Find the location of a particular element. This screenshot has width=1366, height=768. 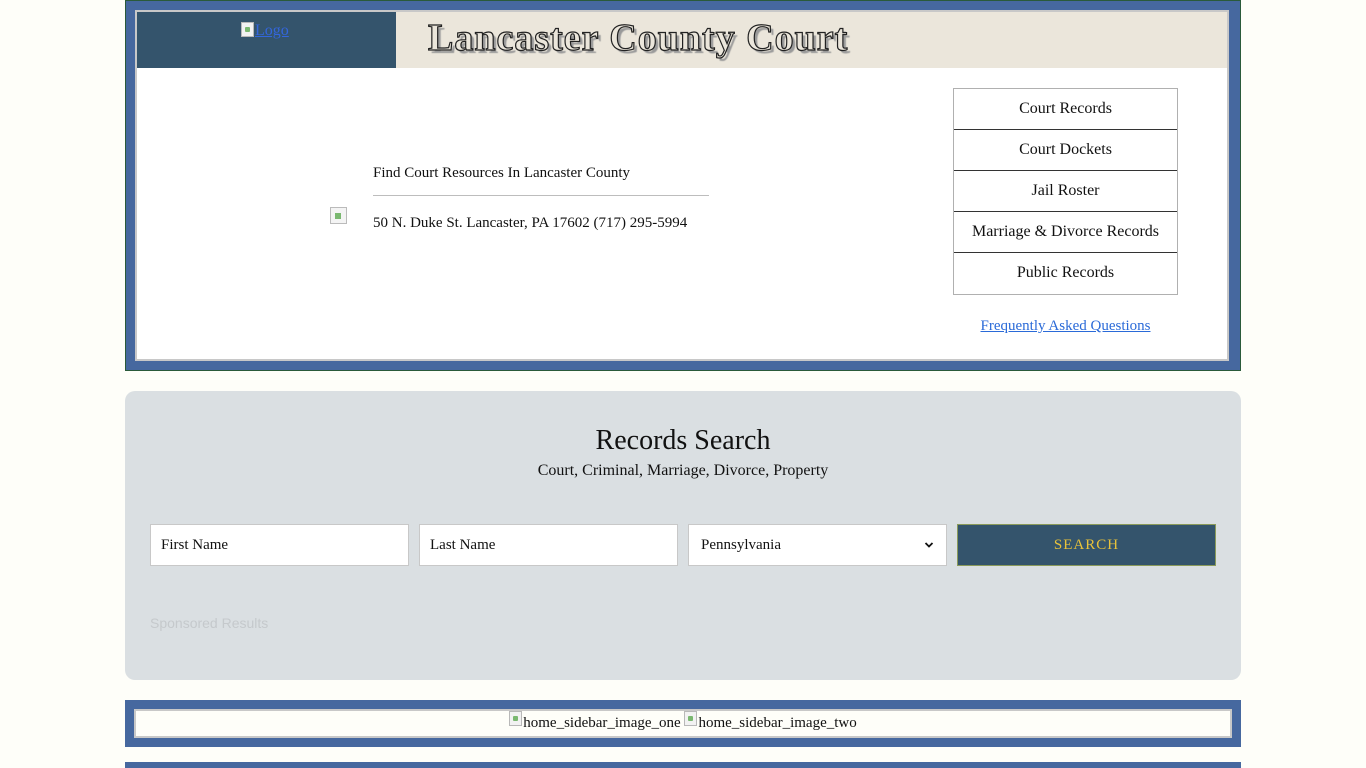

nav-item-court-dockets: Court Dockets is located at coordinates (1065, 150).